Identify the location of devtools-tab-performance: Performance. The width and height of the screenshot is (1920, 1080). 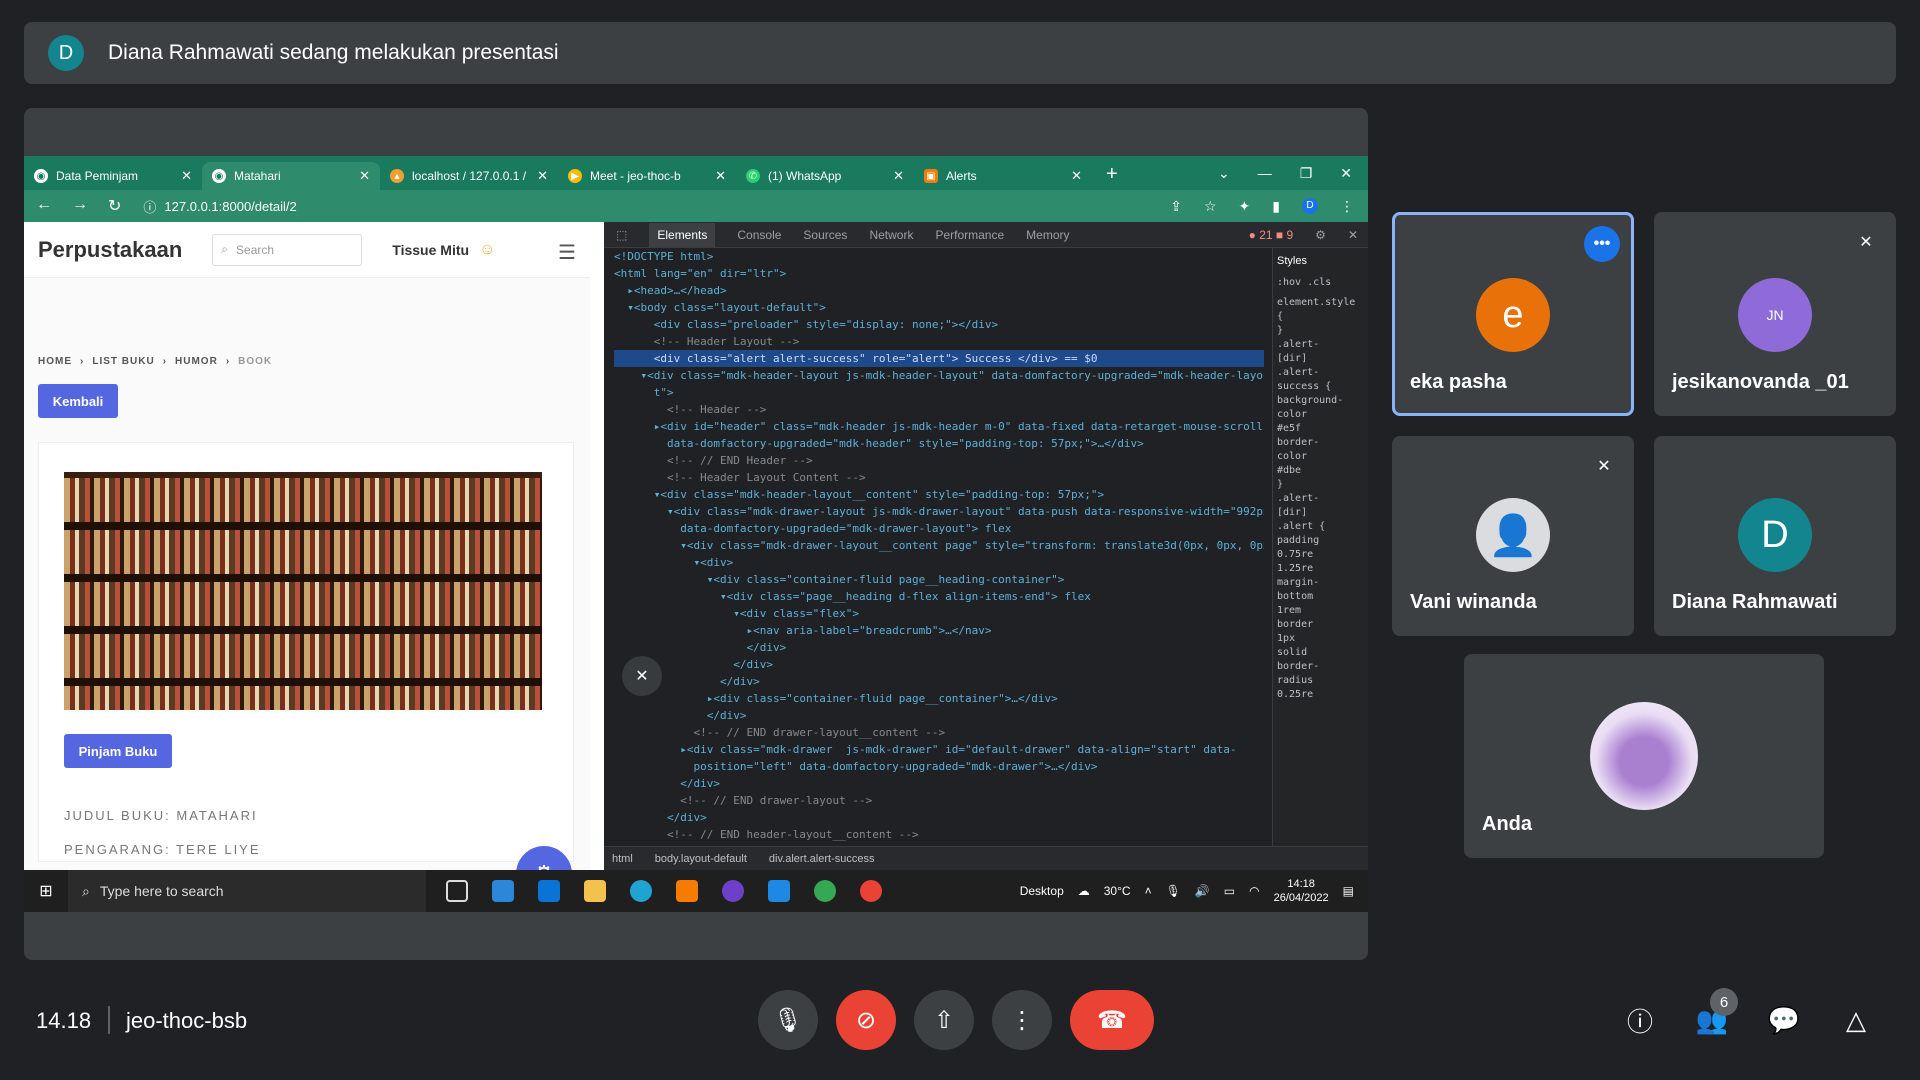
(969, 235).